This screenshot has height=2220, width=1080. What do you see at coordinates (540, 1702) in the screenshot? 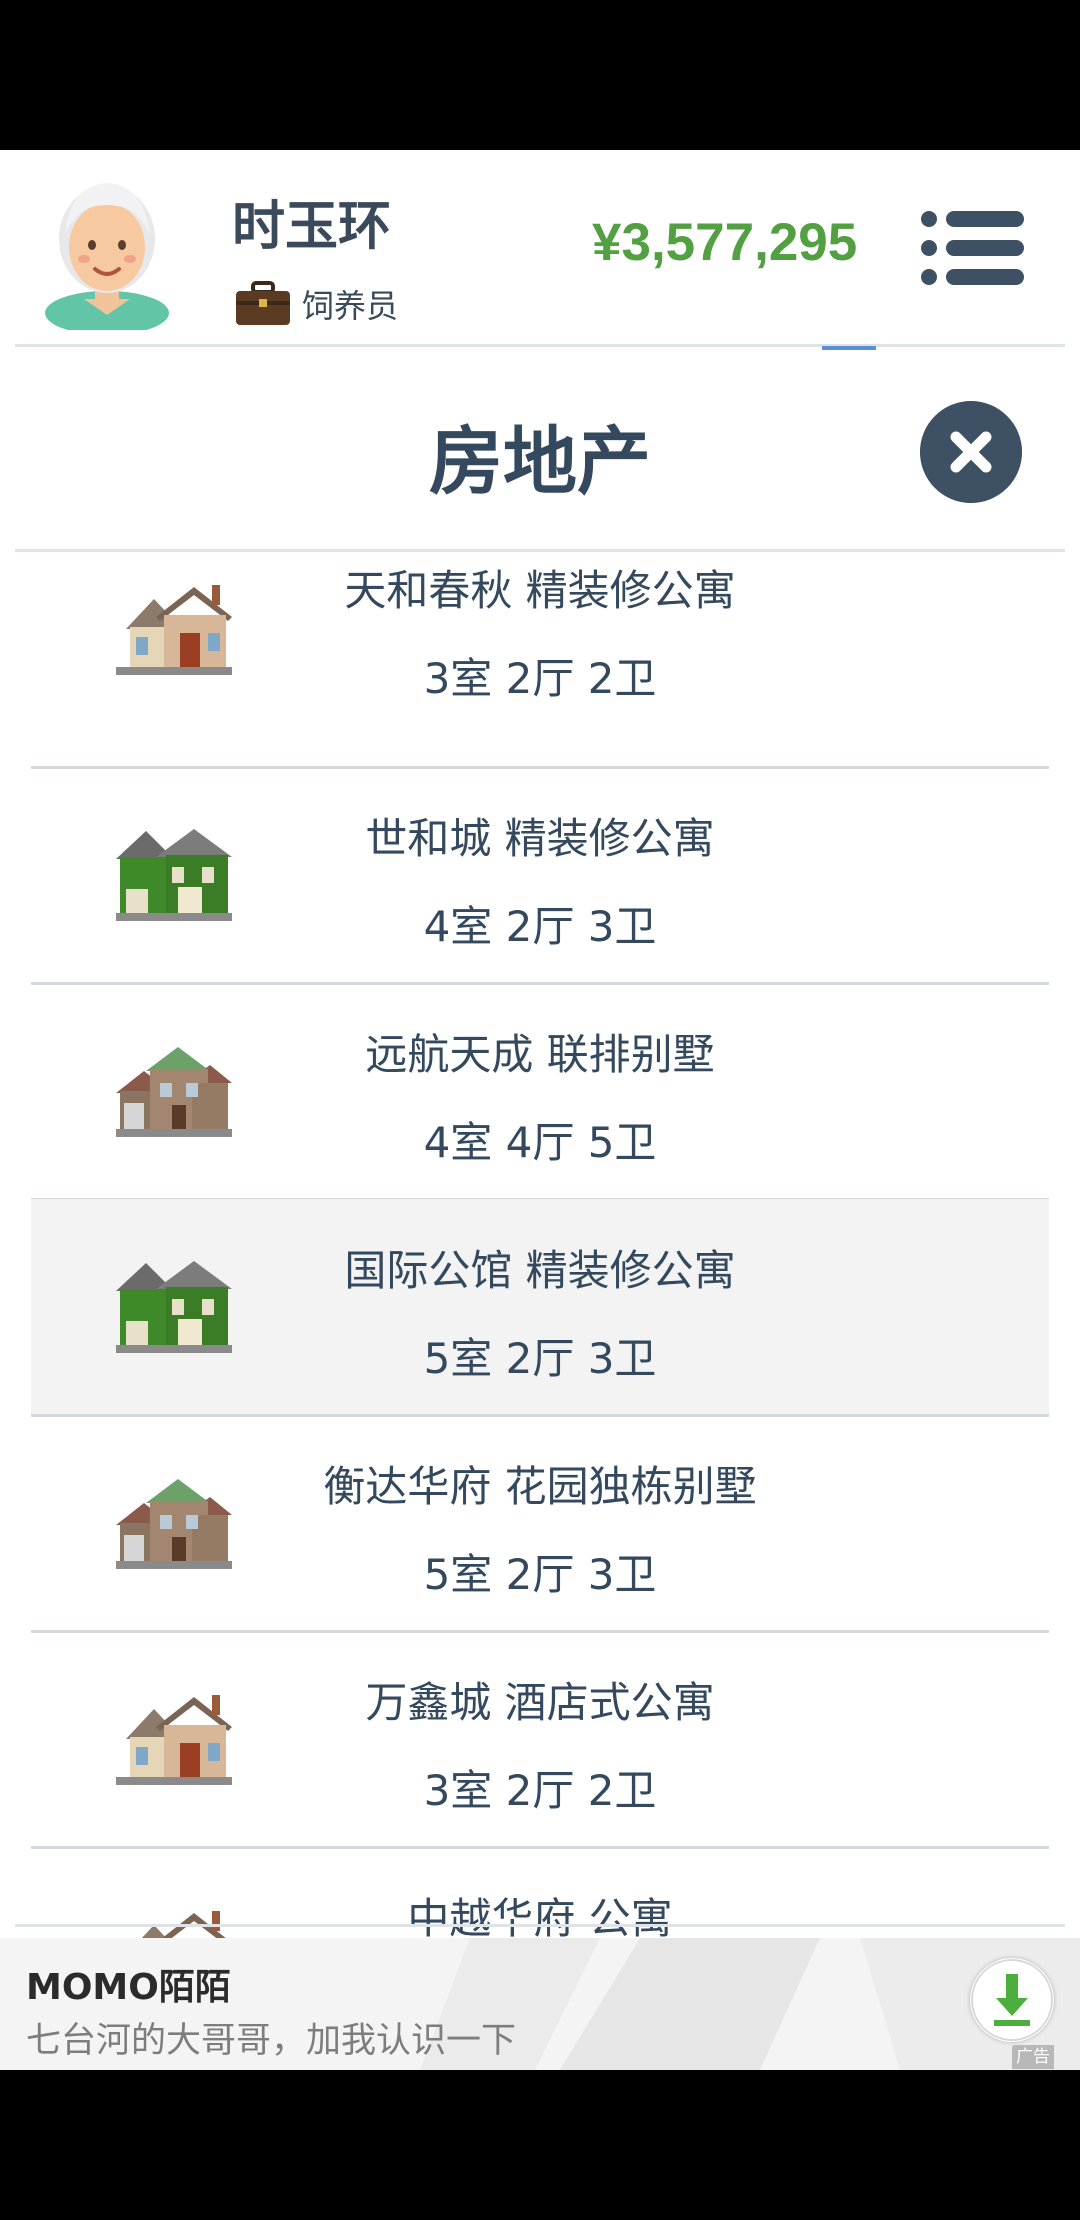
I see `property-name: 万鑫城 酒店式公寓` at bounding box center [540, 1702].